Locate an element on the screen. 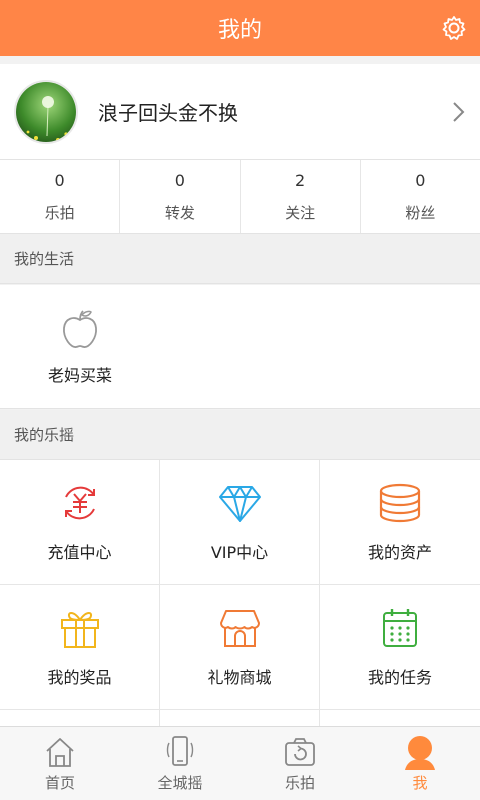 The image size is (480, 800). grid-item-label: 我的任务 is located at coordinates (399, 677).